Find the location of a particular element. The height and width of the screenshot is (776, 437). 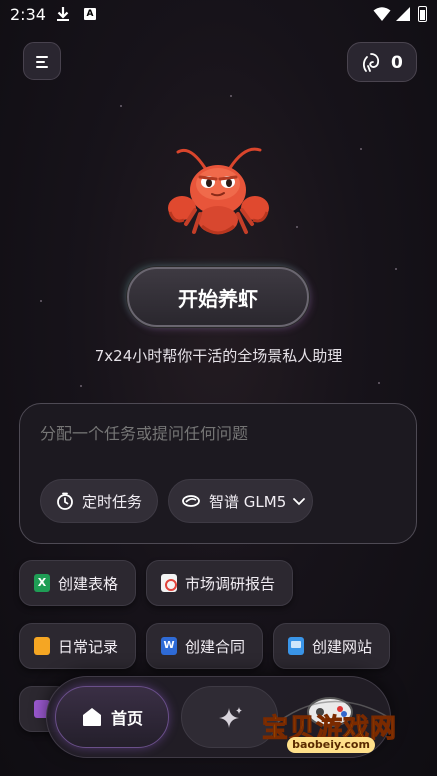

home-icon is located at coordinates (91, 717).